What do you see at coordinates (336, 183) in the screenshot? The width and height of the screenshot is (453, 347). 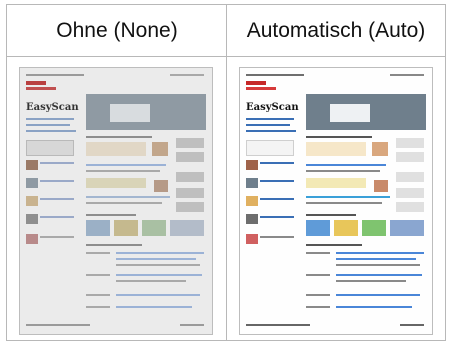 I see `promo-box` at bounding box center [336, 183].